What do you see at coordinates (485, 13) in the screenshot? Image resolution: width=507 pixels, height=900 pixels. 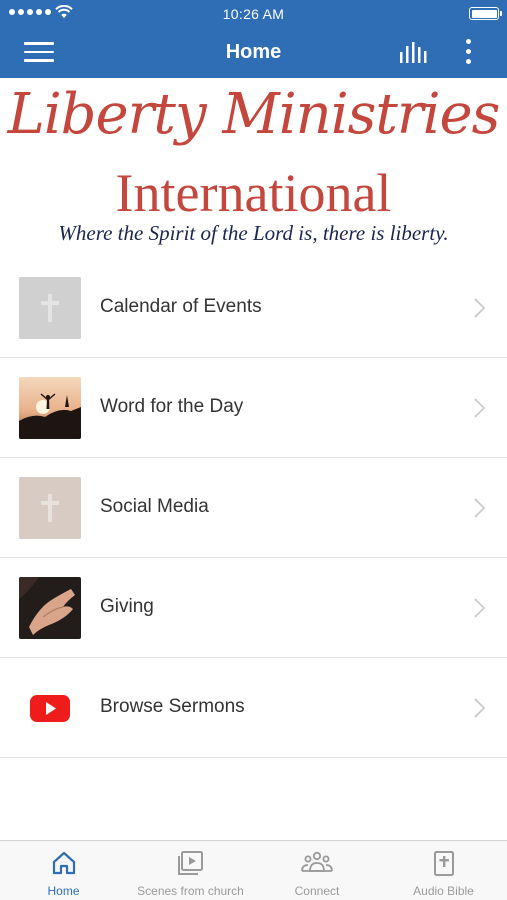 I see `battery-icon` at bounding box center [485, 13].